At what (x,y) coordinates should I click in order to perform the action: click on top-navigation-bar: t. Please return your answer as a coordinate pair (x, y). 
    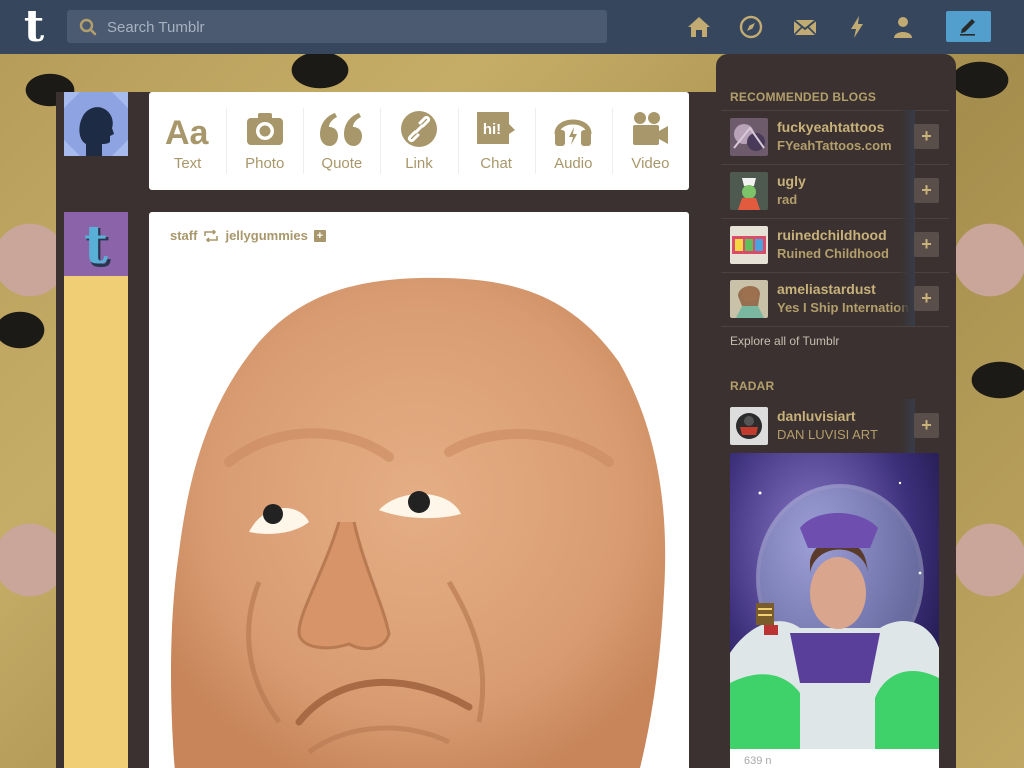
    Looking at the image, I should click on (512, 27).